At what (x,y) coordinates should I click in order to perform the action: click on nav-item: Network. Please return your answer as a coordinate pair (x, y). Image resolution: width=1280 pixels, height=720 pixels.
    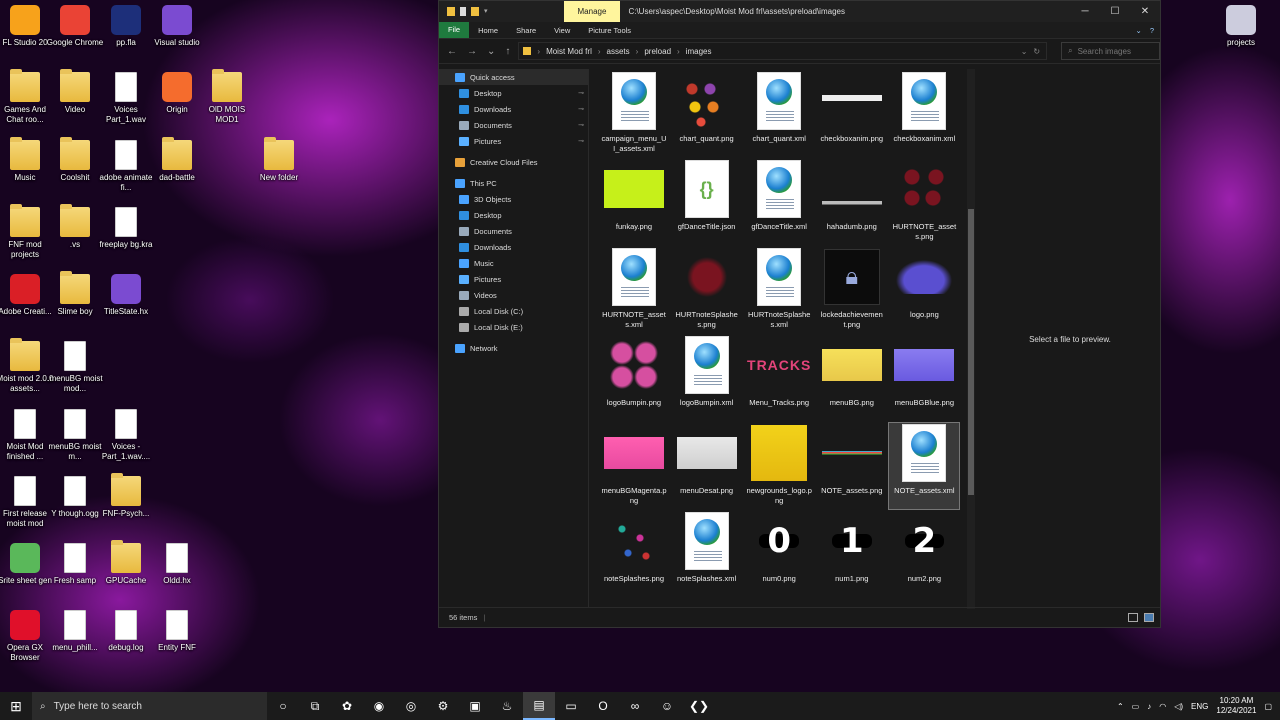
    Looking at the image, I should click on (513, 348).